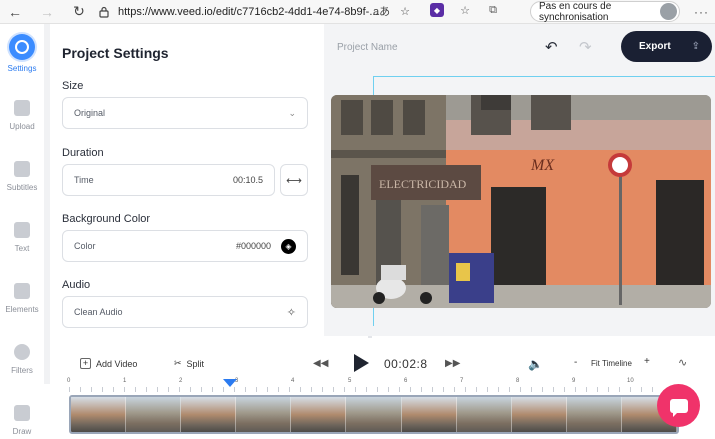 Image resolution: width=715 pixels, height=439 pixels. I want to click on favorites-icon: ☆, so click(465, 10).